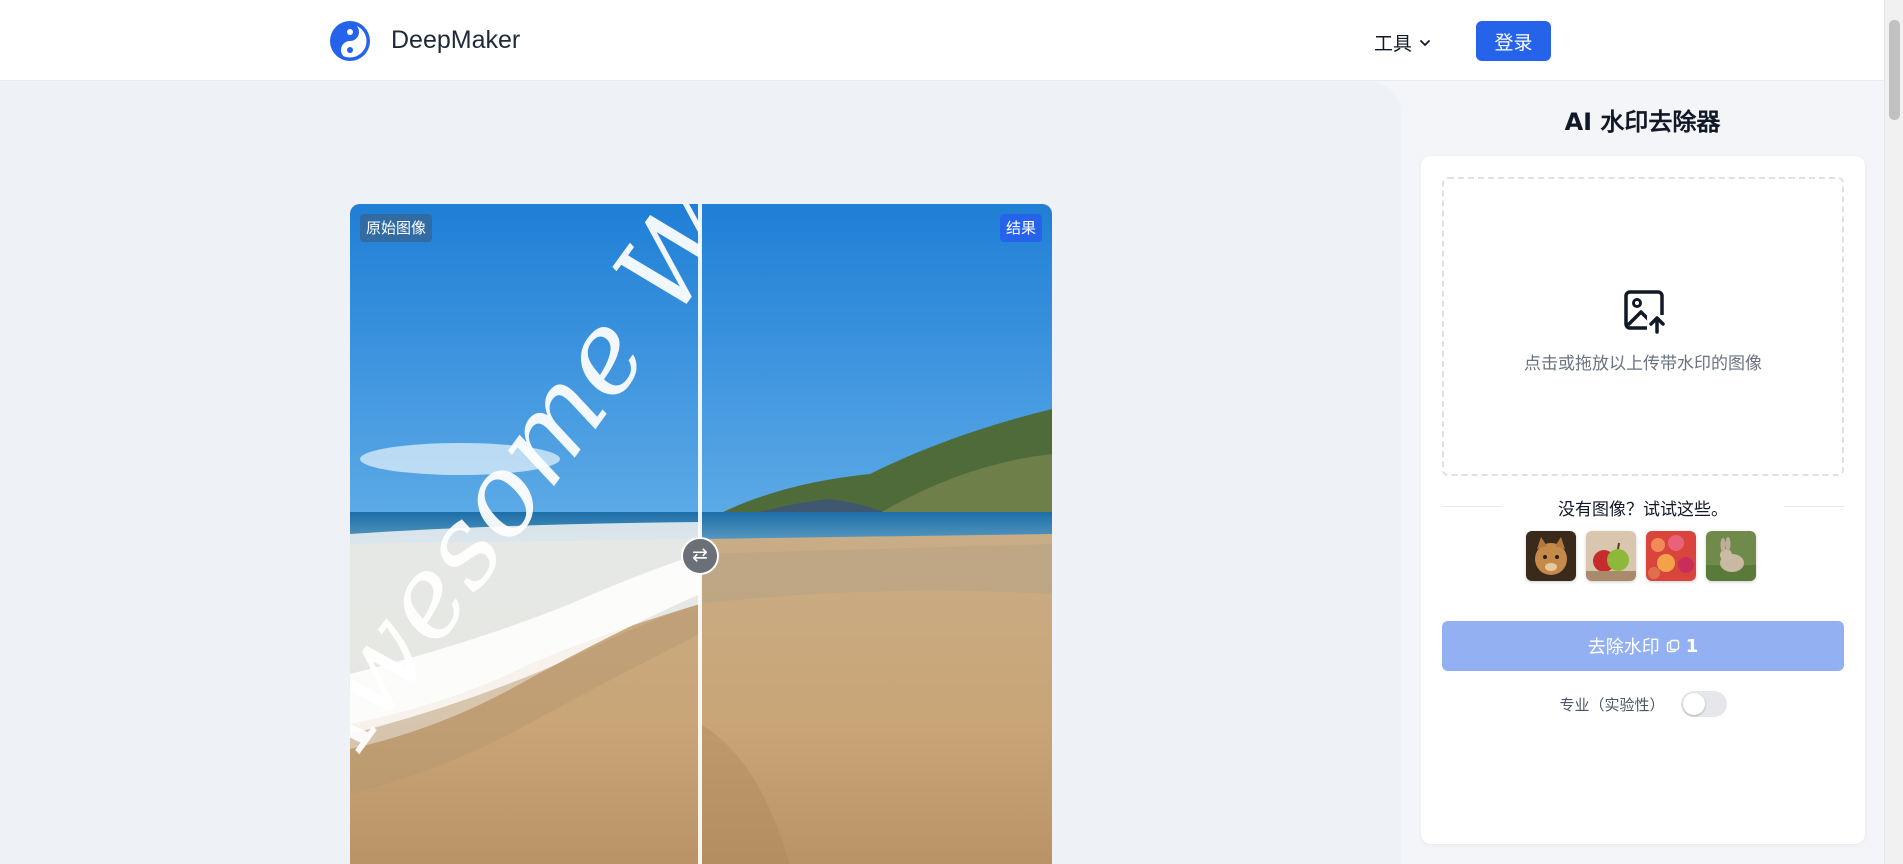  I want to click on samples-divider: 没有图像？试试这些。, so click(1643, 506).